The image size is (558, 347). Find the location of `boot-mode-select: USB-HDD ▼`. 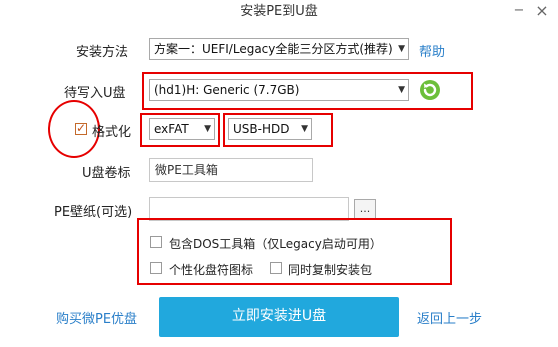

boot-mode-select: USB-HDD ▼ is located at coordinates (270, 129).